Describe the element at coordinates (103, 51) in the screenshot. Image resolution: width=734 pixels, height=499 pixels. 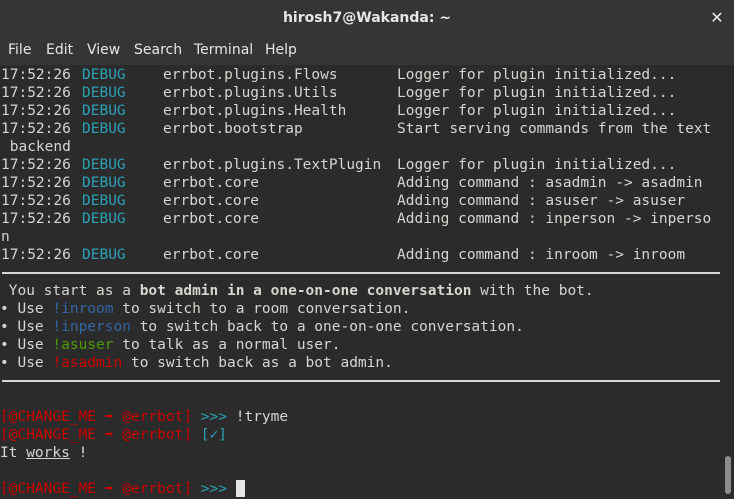
I see `menu-view: View` at that location.